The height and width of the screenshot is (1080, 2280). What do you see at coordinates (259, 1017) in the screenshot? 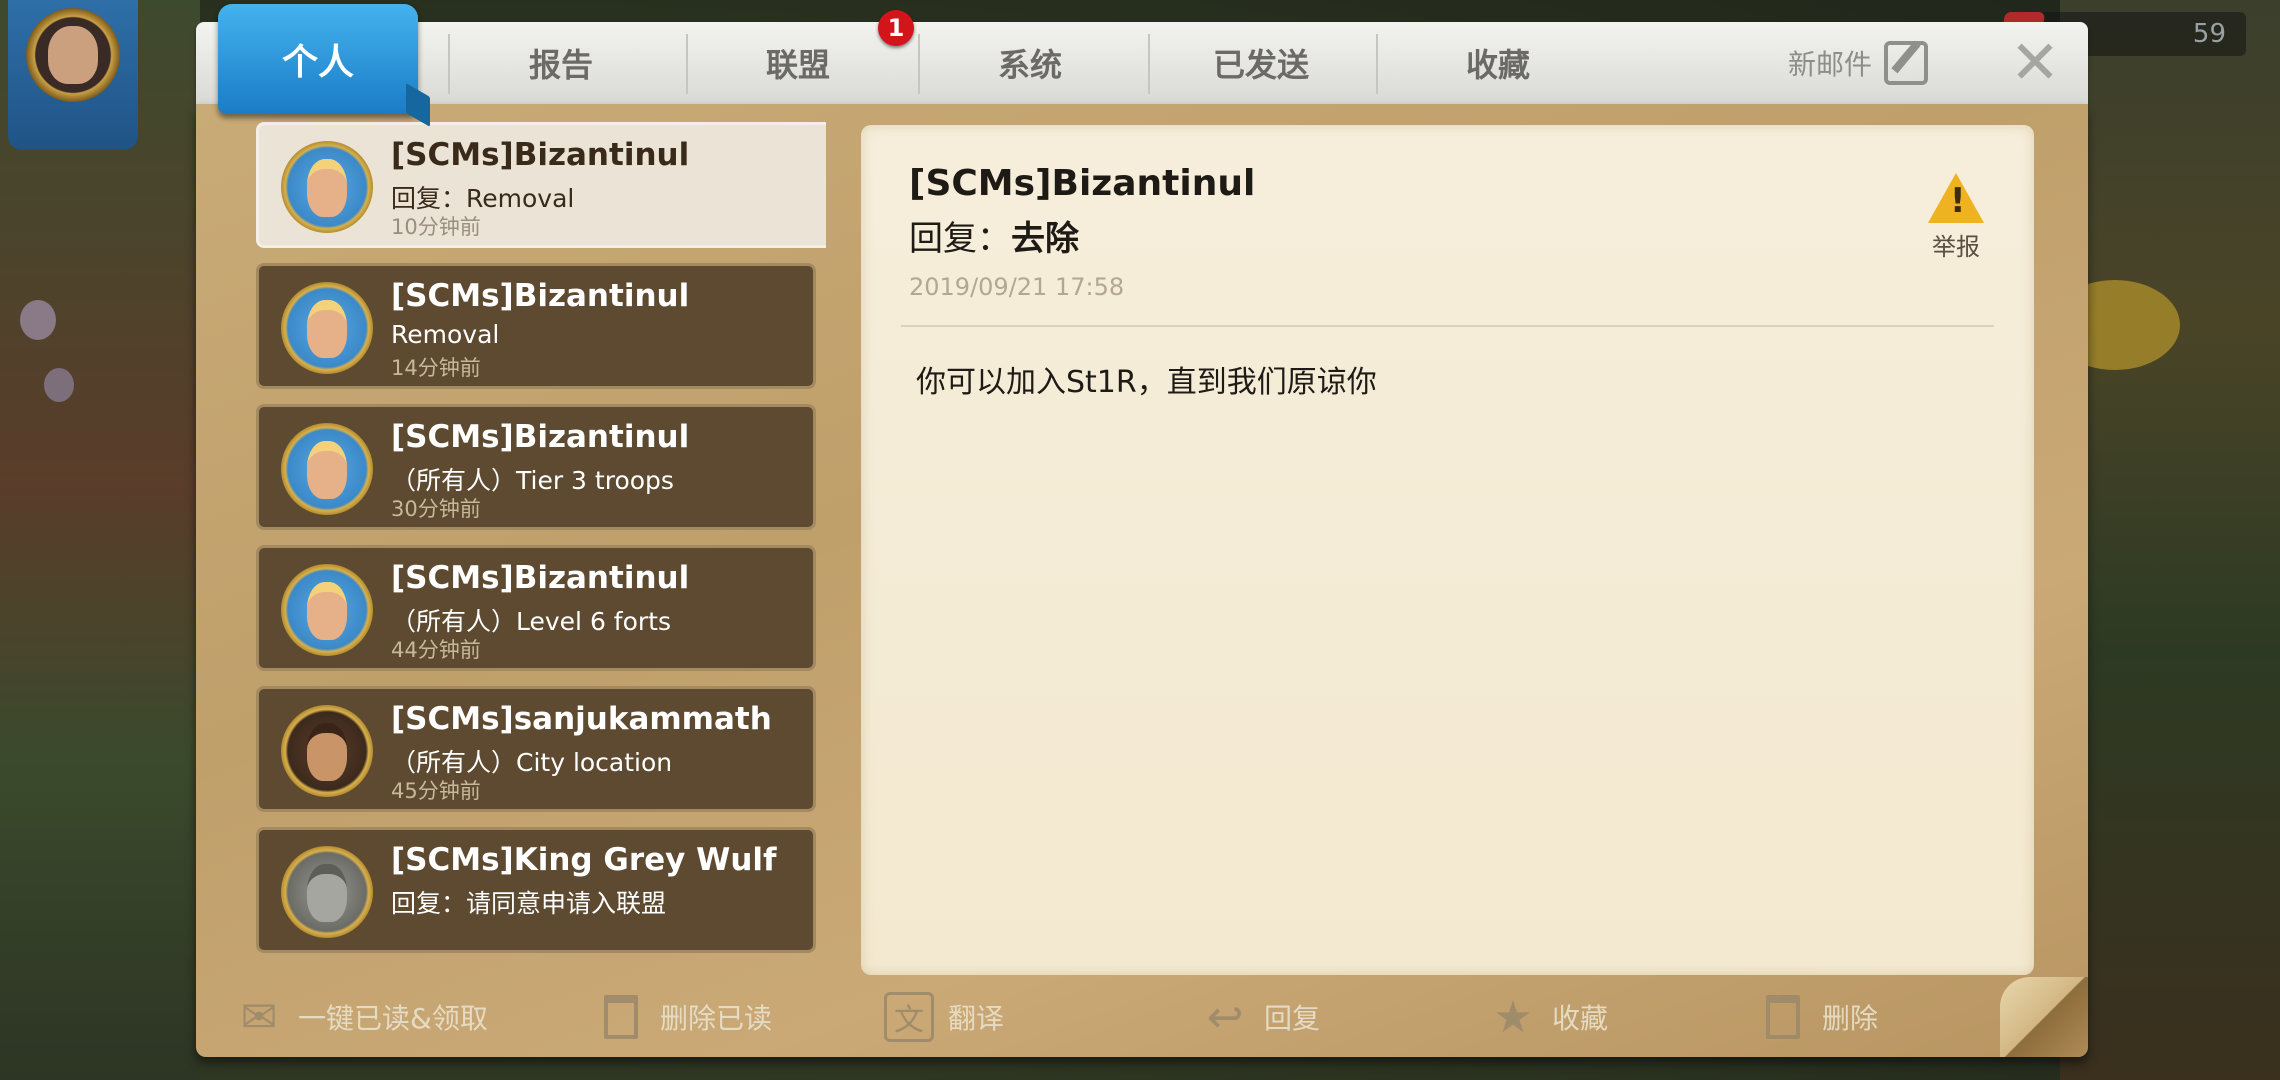
I see `envelope-check-icon: ✉` at bounding box center [259, 1017].